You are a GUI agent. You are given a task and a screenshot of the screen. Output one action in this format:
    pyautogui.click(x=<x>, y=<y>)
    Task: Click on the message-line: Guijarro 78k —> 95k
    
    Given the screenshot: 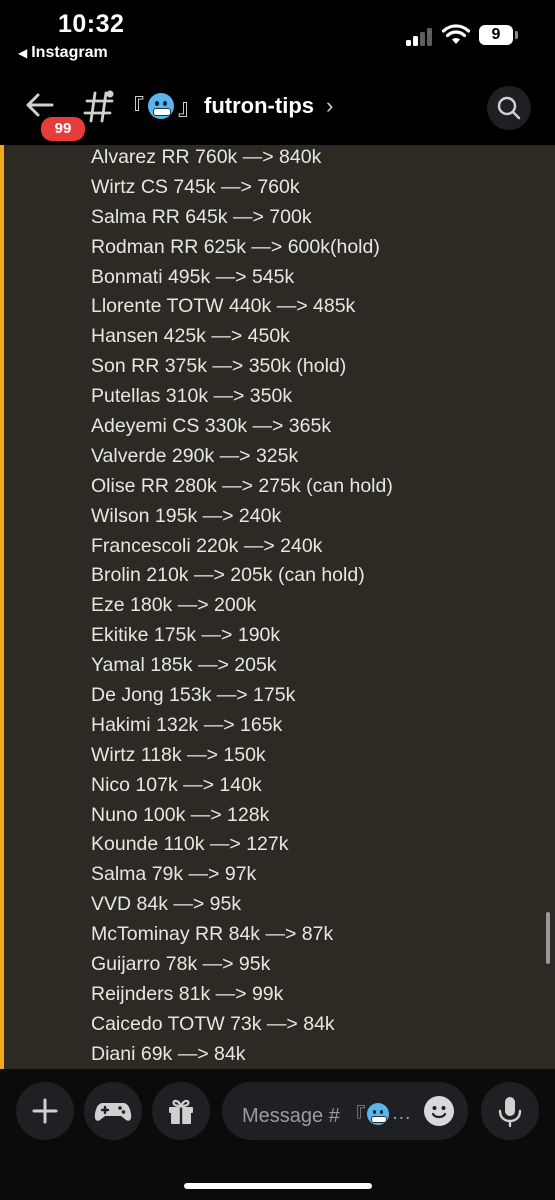 What is the action you would take?
    pyautogui.click(x=181, y=964)
    